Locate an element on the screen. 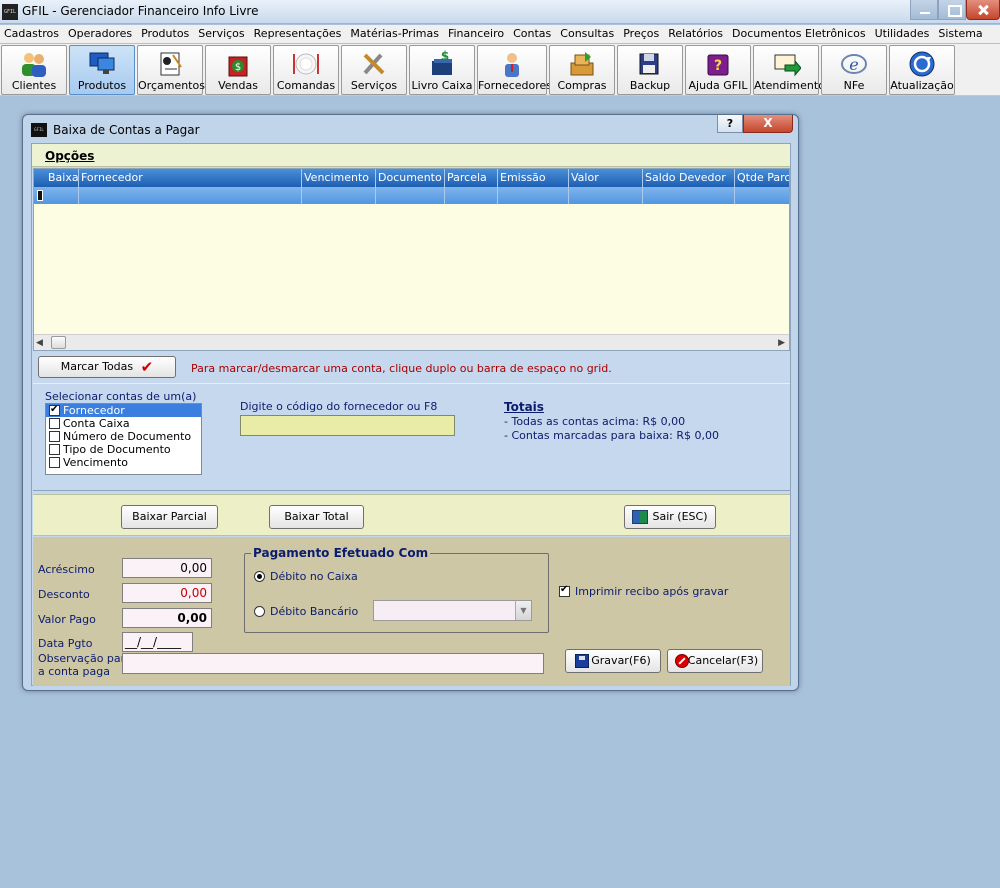  cell-documento is located at coordinates (410, 195).